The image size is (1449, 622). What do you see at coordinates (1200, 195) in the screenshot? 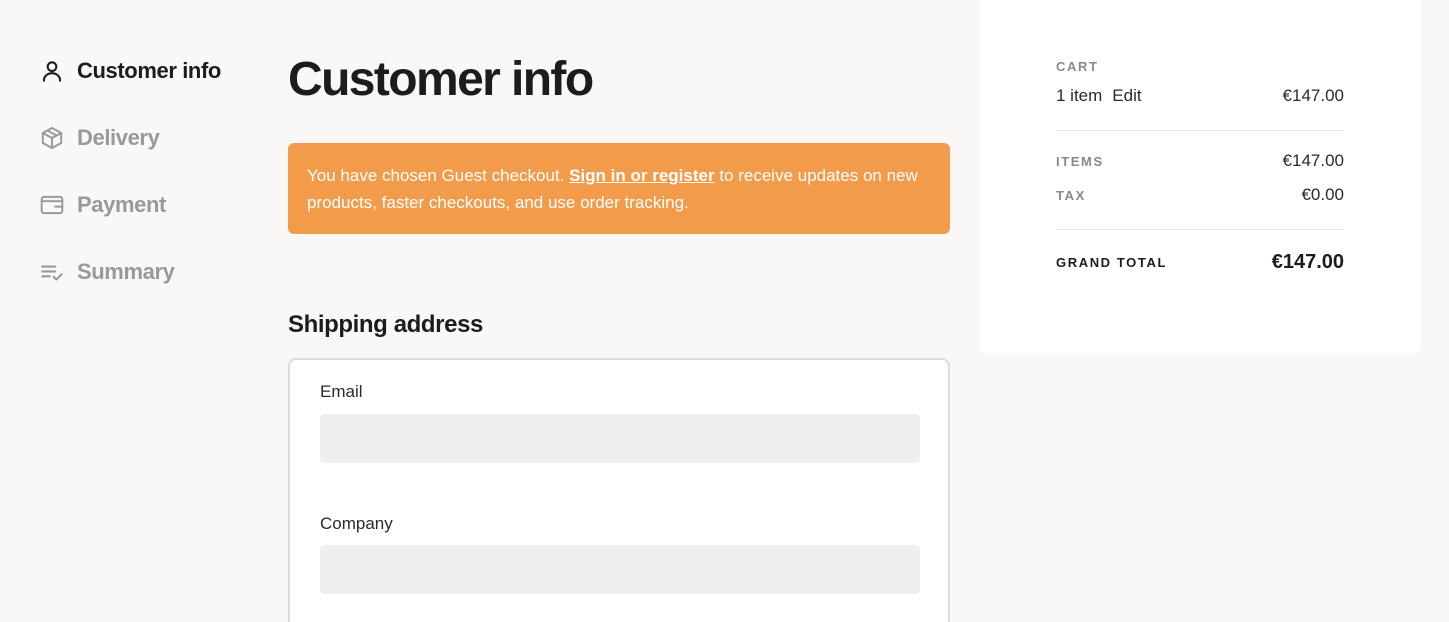
I see `tax-row: TAX €0.00` at bounding box center [1200, 195].